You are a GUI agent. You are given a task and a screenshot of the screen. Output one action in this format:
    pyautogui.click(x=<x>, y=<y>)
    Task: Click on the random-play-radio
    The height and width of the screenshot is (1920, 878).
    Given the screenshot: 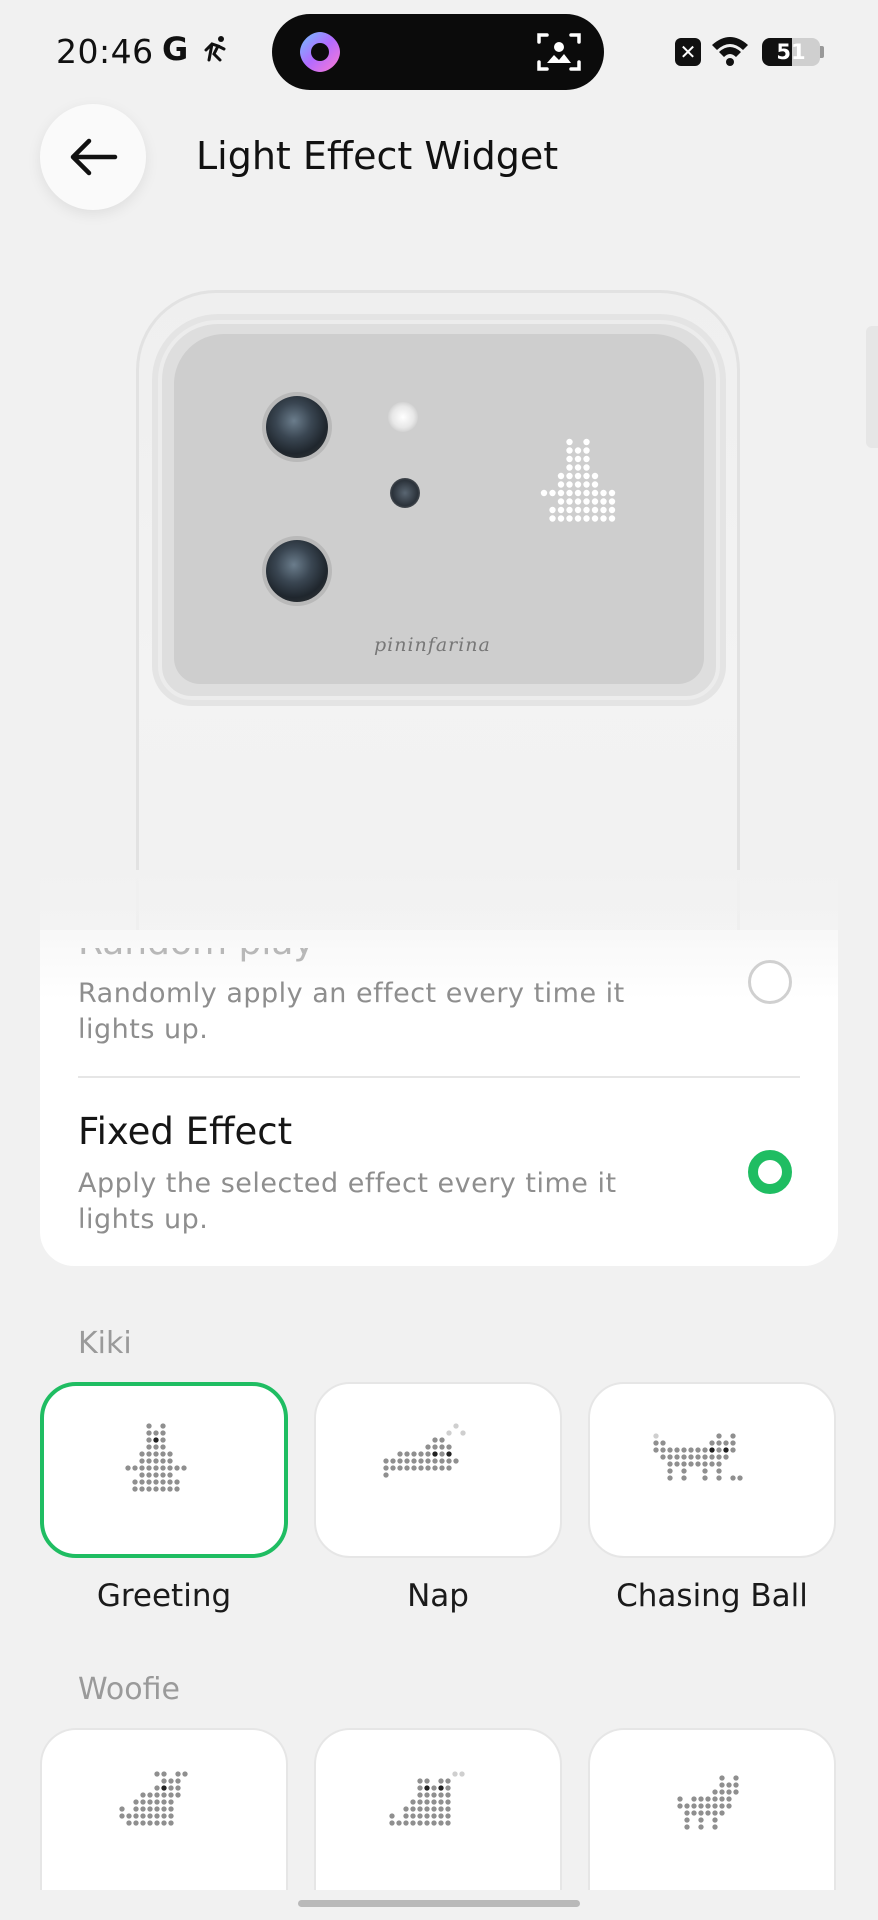 What is the action you would take?
    pyautogui.click(x=770, y=982)
    